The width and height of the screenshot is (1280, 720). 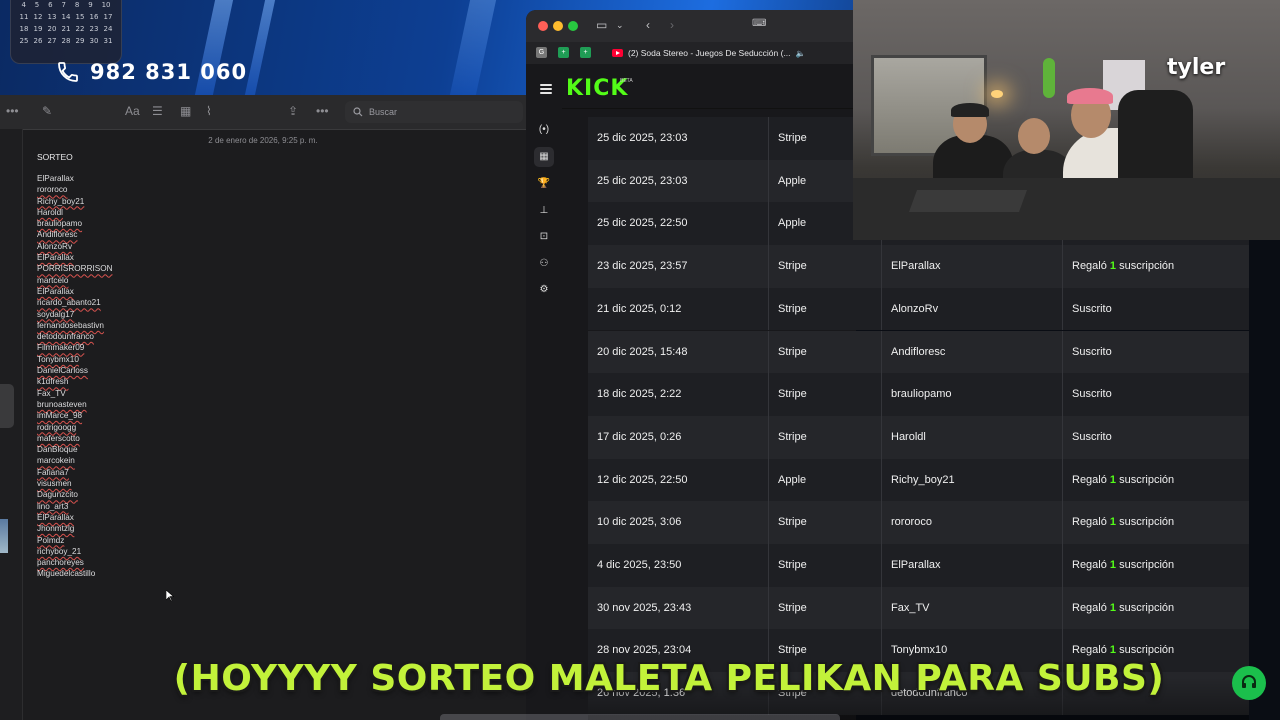 What do you see at coordinates (1092, 436) in the screenshot?
I see `activity-label: Suscrito` at bounding box center [1092, 436].